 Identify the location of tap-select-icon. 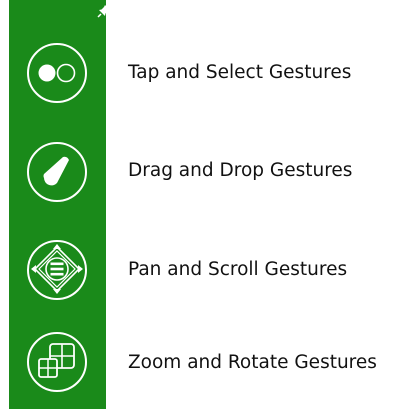
(57, 73).